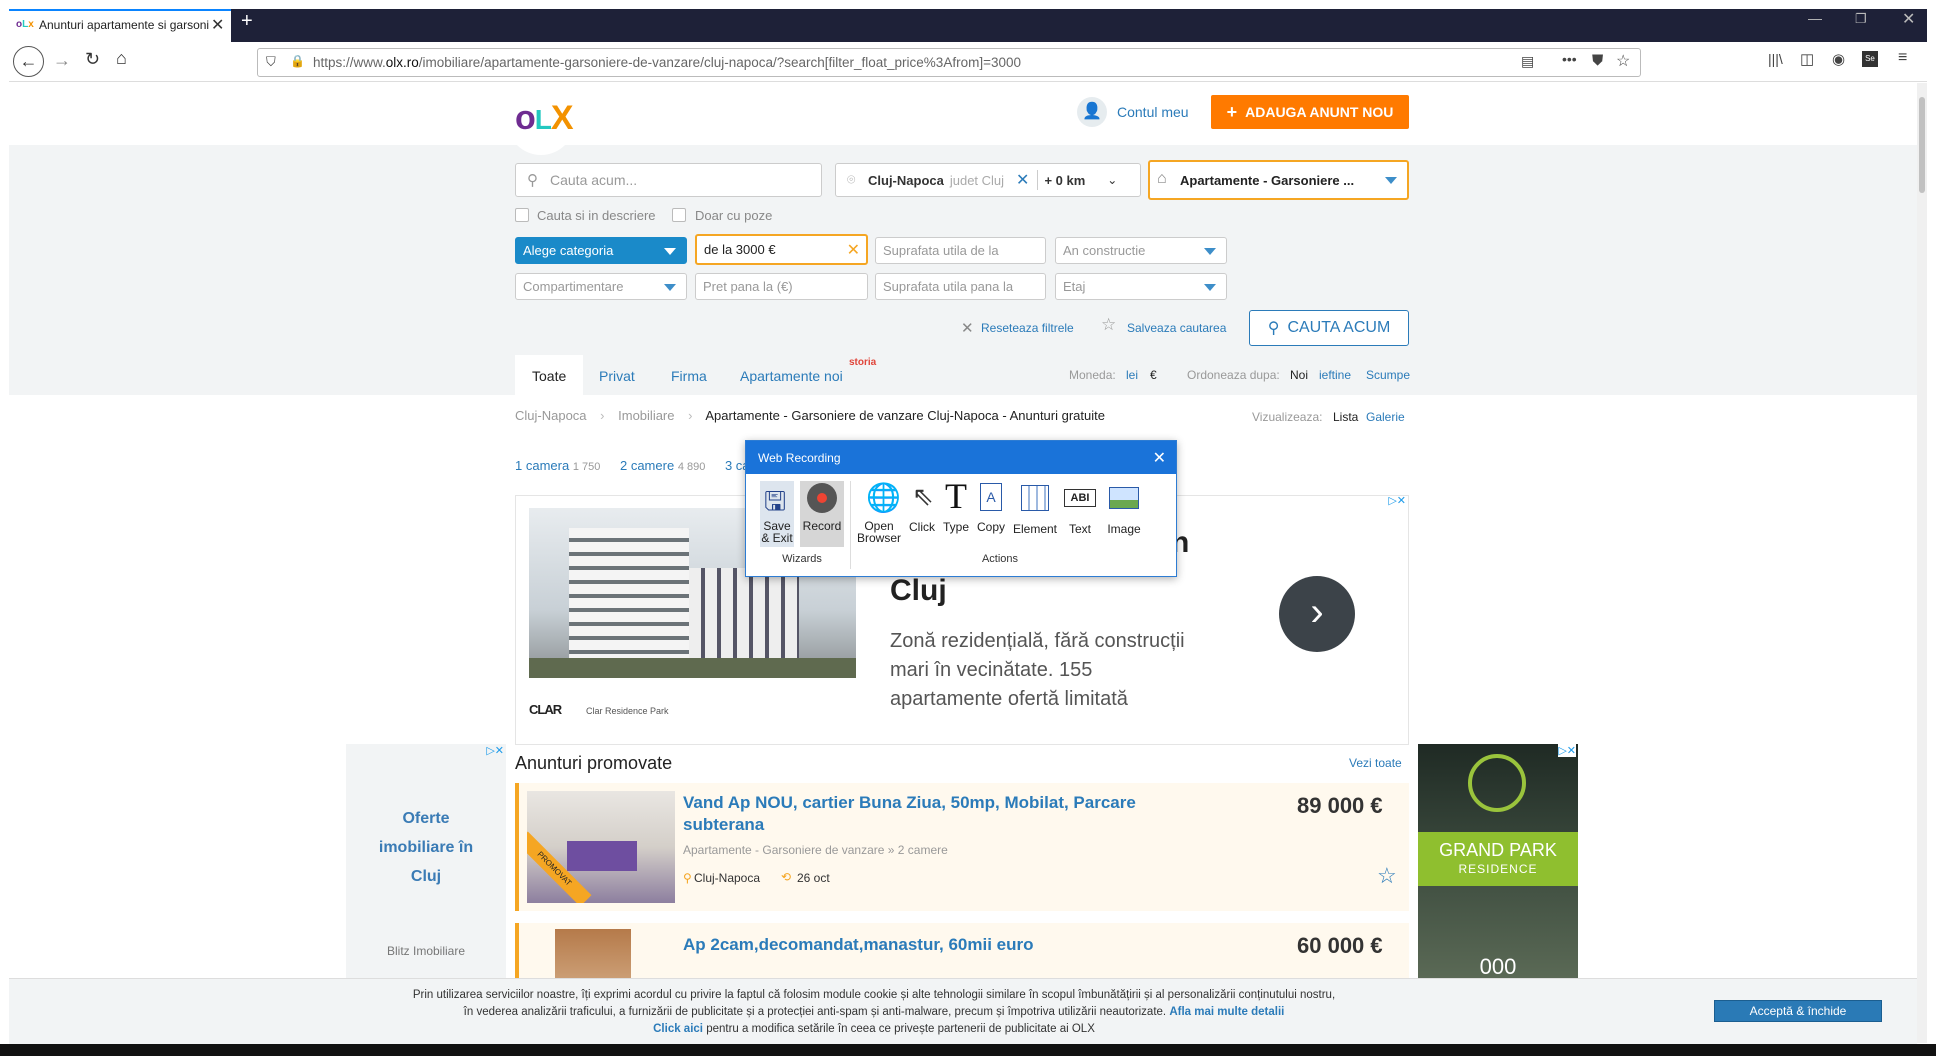 The height and width of the screenshot is (1056, 1936). Describe the element at coordinates (1775, 59) in the screenshot. I see `library-icon: |||\` at that location.